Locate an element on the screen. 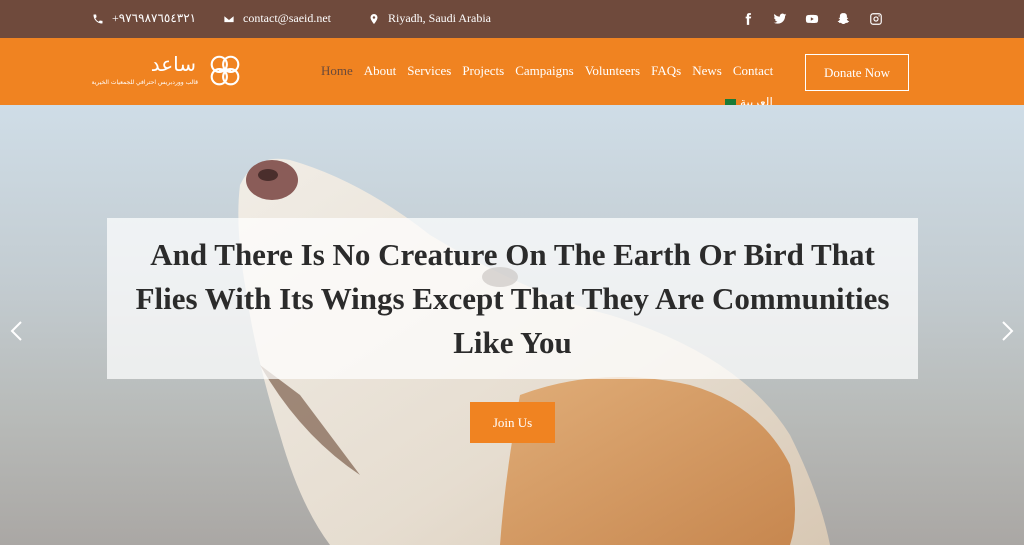 Image resolution: width=1024 pixels, height=545 pixels. map-pin-icon is located at coordinates (374, 18).